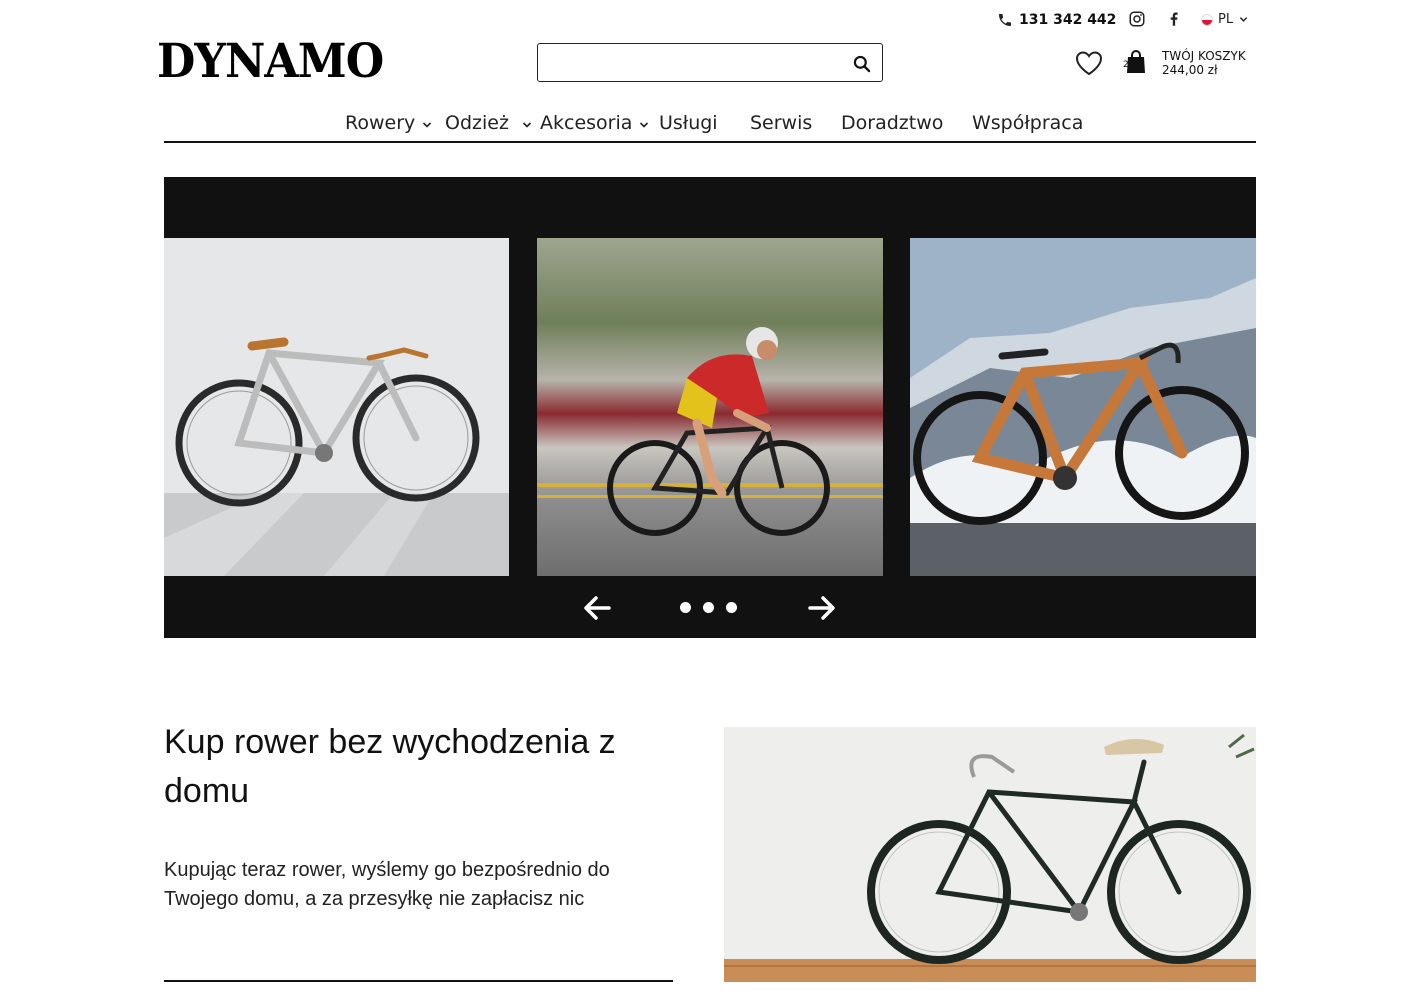 The height and width of the screenshot is (1003, 1427). Describe the element at coordinates (1089, 63) in the screenshot. I see `wishlist-heart-icon` at that location.